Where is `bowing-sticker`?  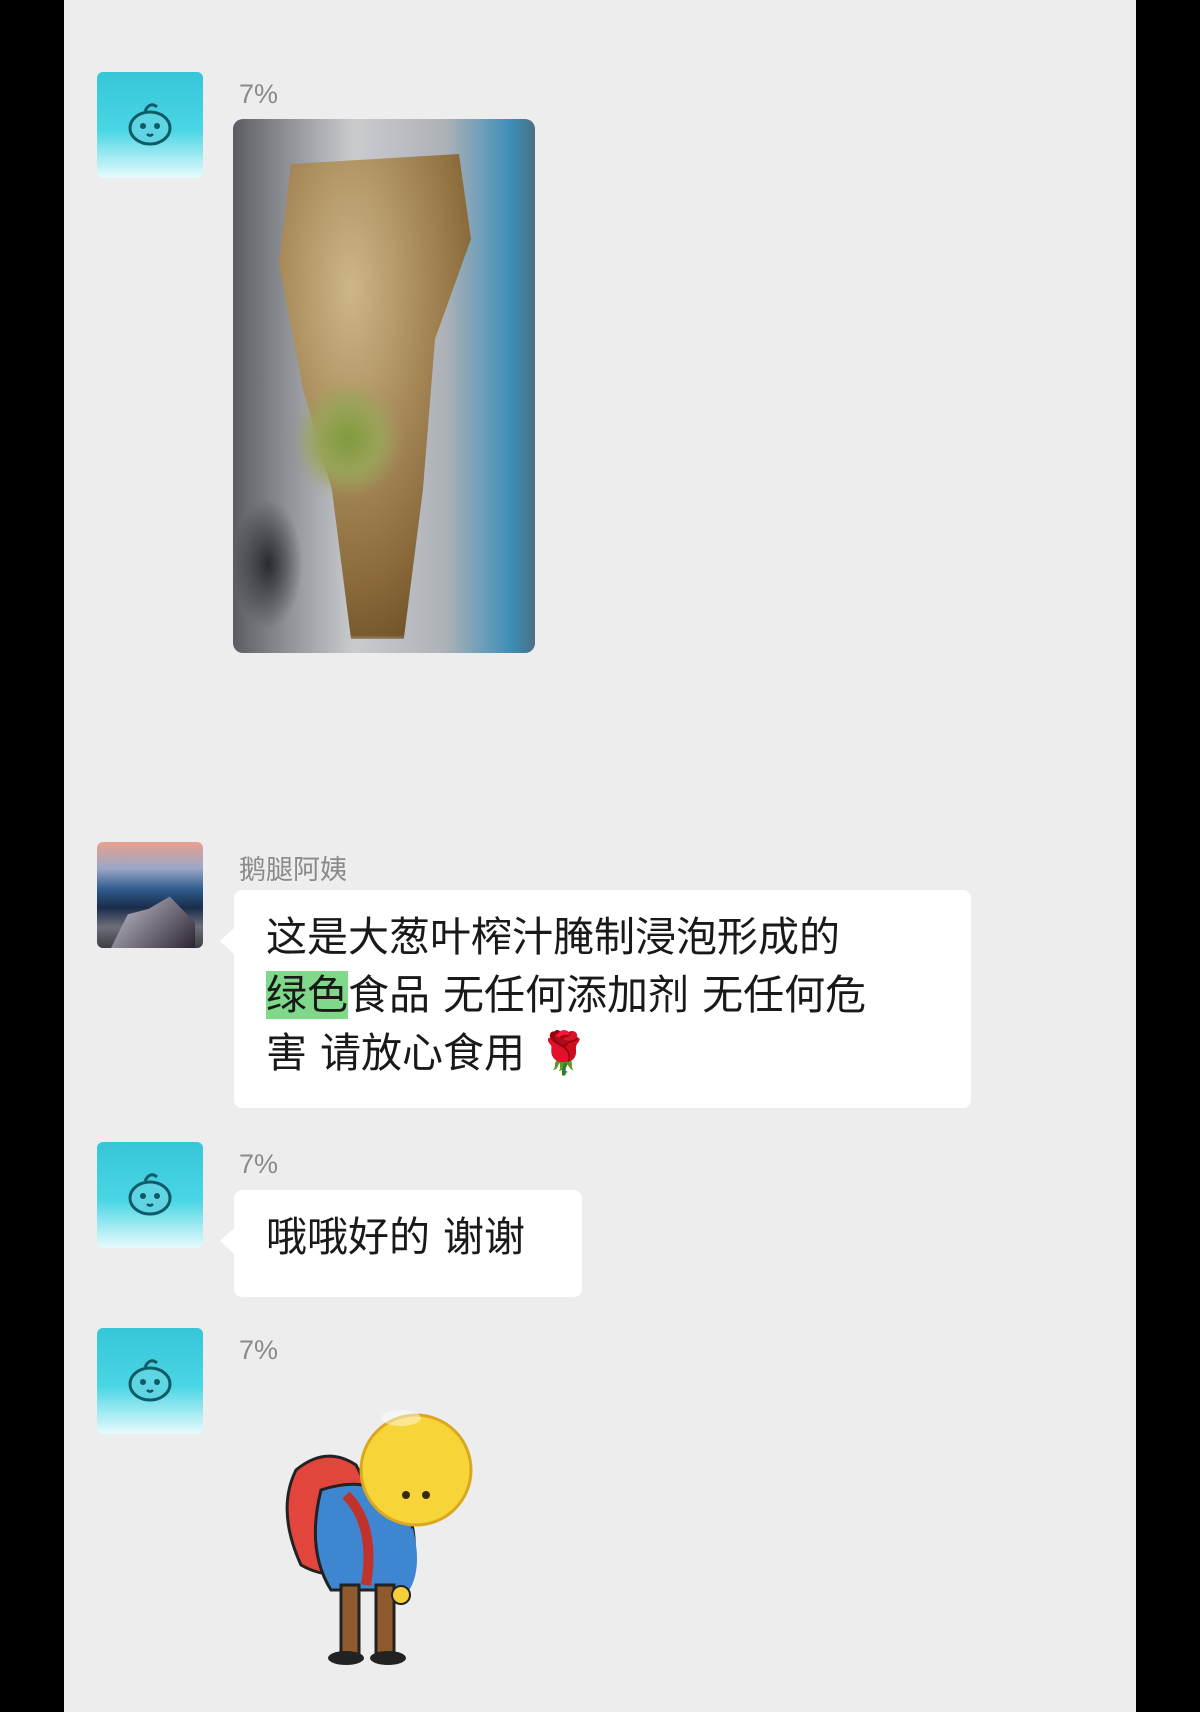
bowing-sticker is located at coordinates (381, 1540).